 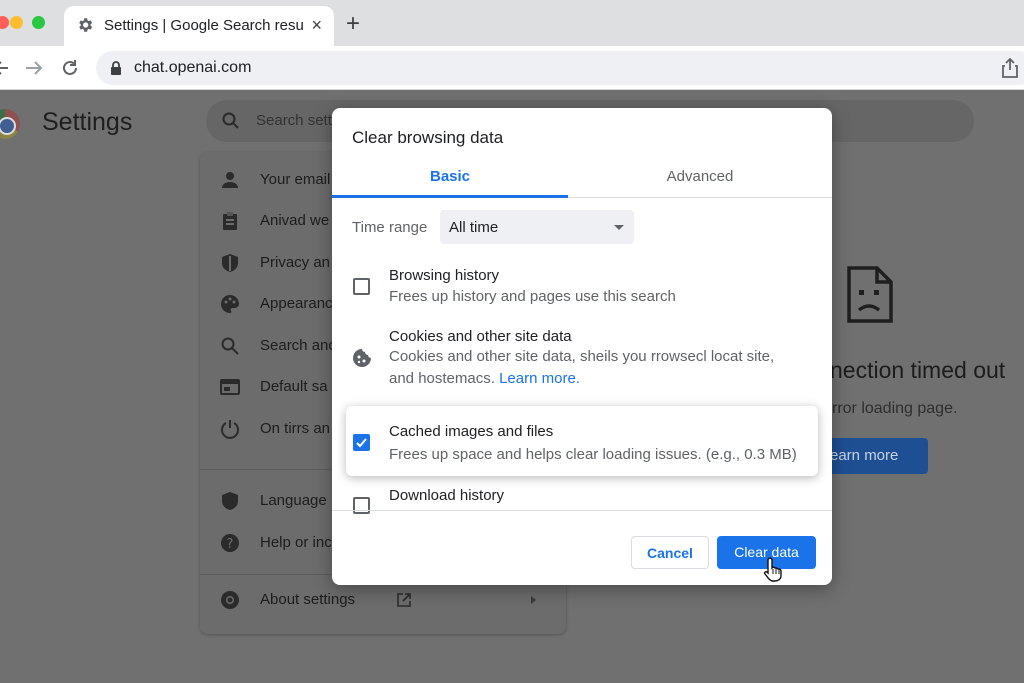 I want to click on checkmark-icon, so click(x=361, y=443).